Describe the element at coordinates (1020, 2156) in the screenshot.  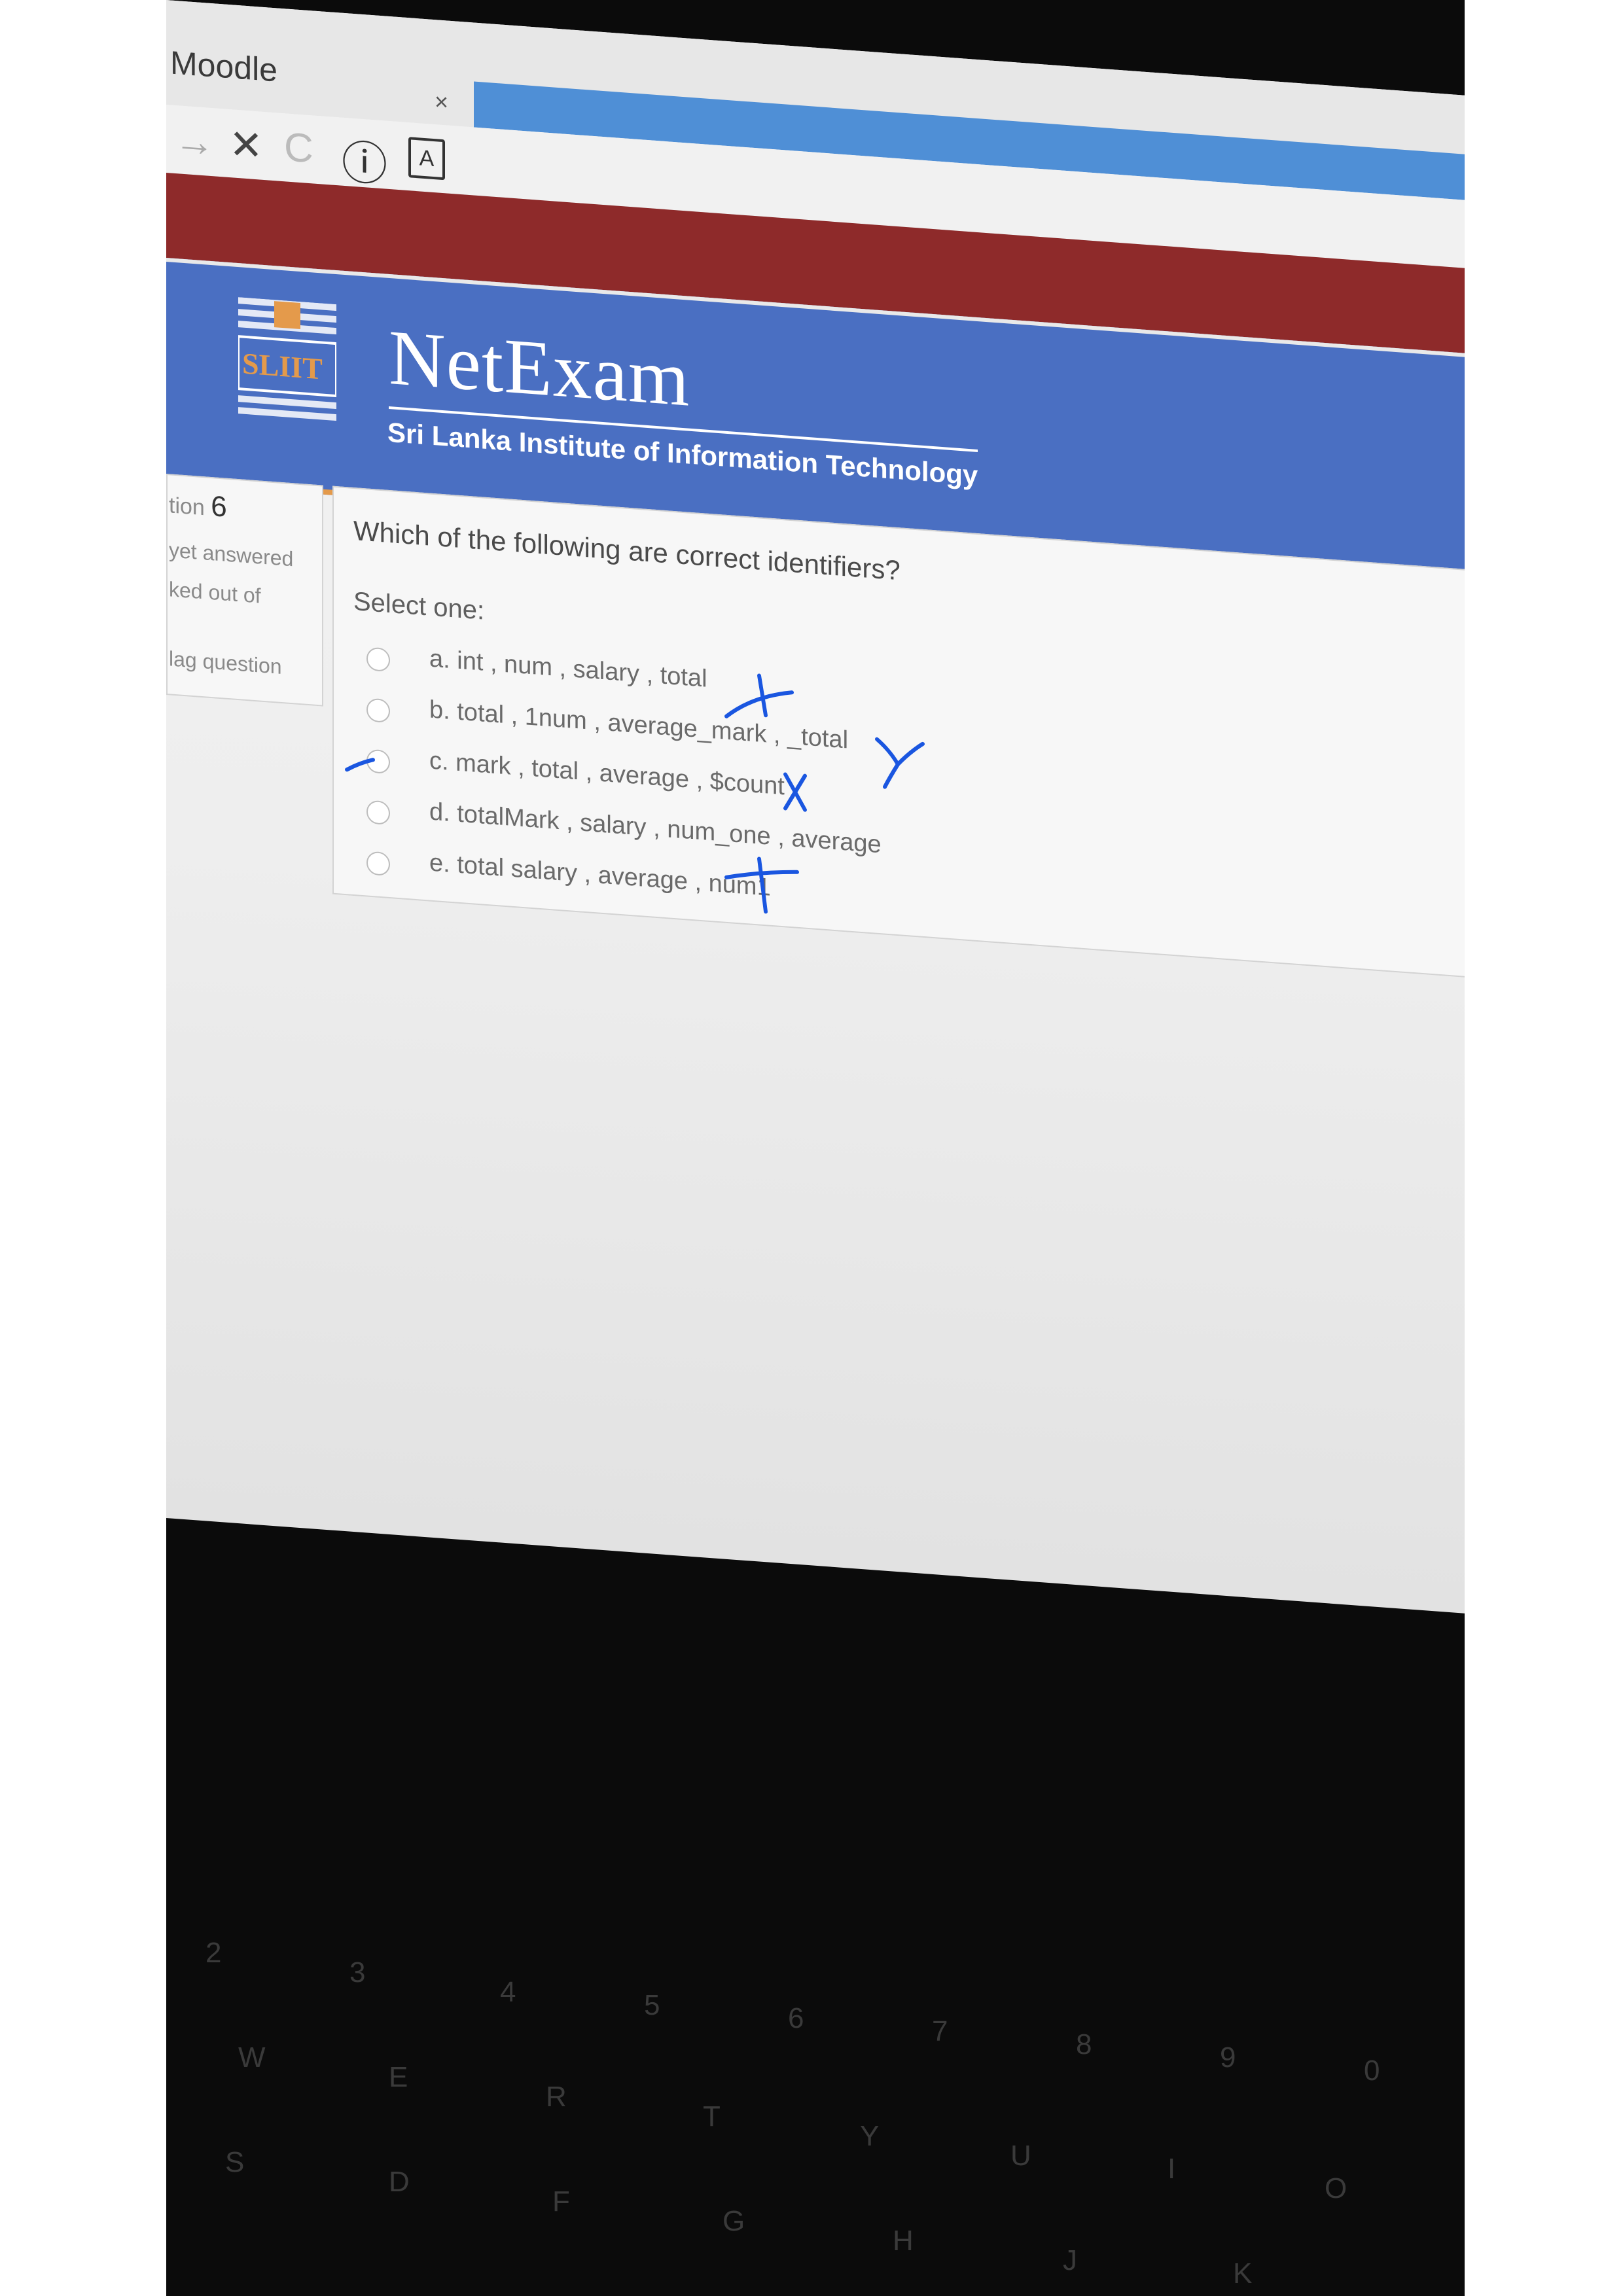
I see `key: U` at that location.